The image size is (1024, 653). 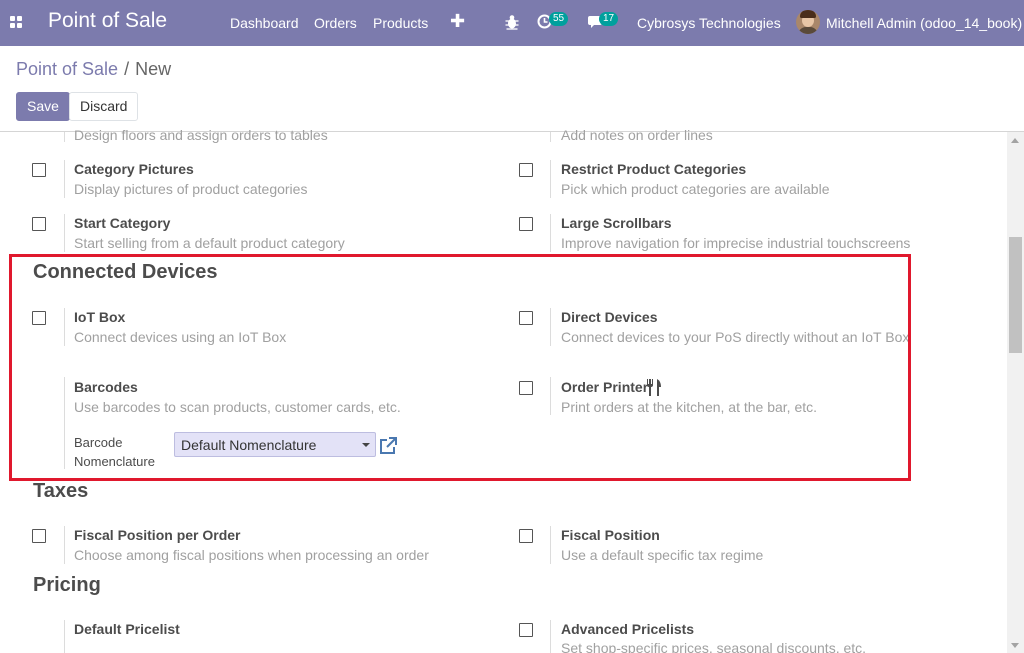 What do you see at coordinates (1015, 645) in the screenshot?
I see `scroll-down-arrow-icon` at bounding box center [1015, 645].